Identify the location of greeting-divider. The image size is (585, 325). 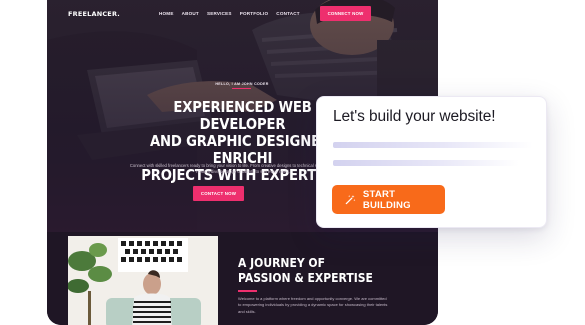
(241, 88).